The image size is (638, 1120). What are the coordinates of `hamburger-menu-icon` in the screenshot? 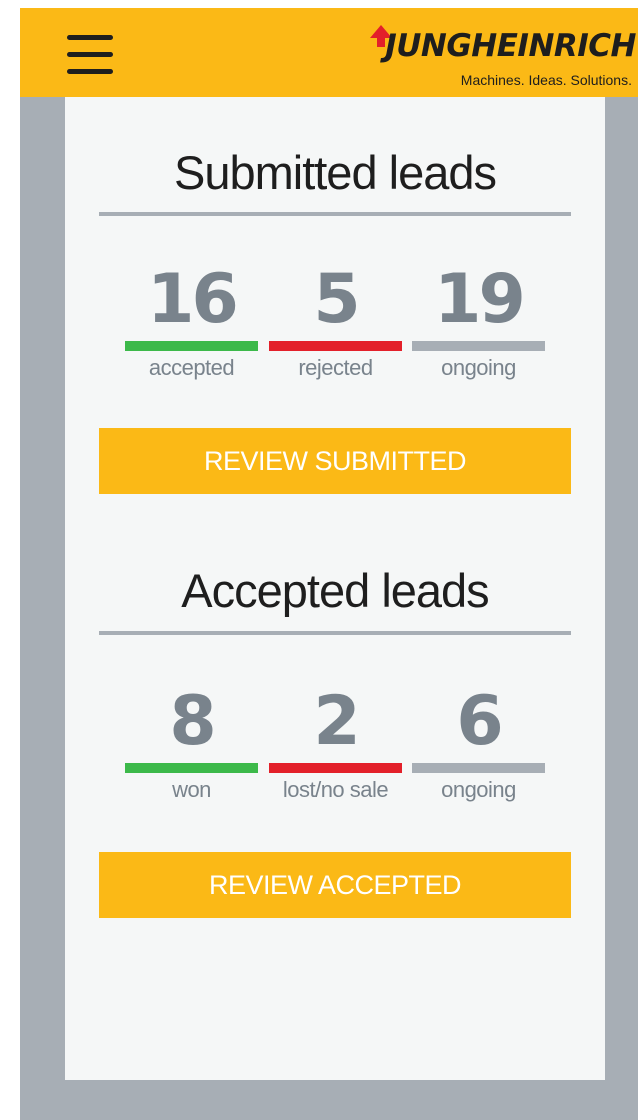 It's located at (90, 55).